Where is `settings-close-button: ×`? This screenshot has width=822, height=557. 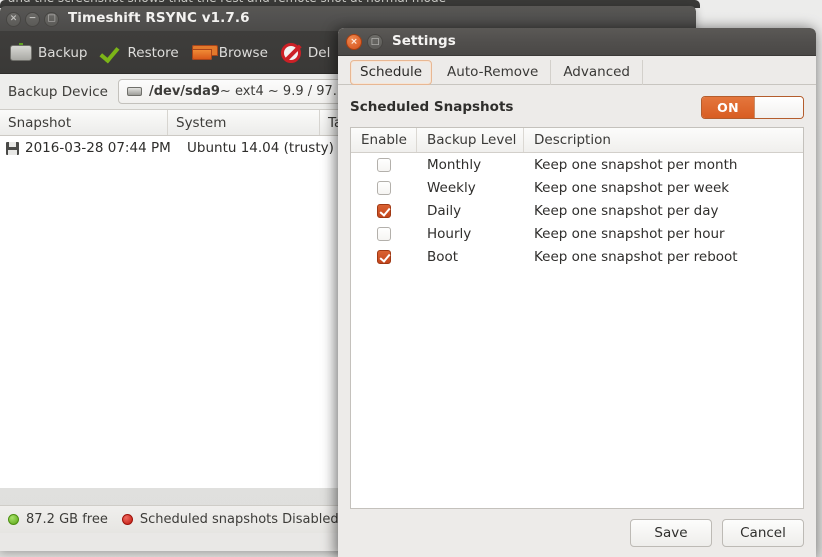
settings-close-button: × is located at coordinates (354, 42).